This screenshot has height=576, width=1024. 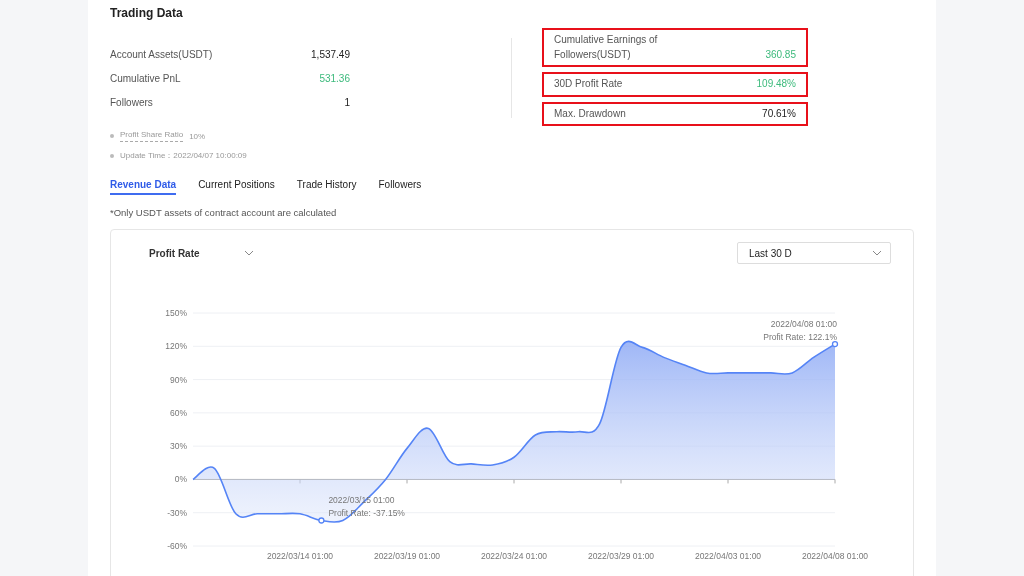 What do you see at coordinates (779, 113) in the screenshot?
I see `stat-value: 70.61%` at bounding box center [779, 113].